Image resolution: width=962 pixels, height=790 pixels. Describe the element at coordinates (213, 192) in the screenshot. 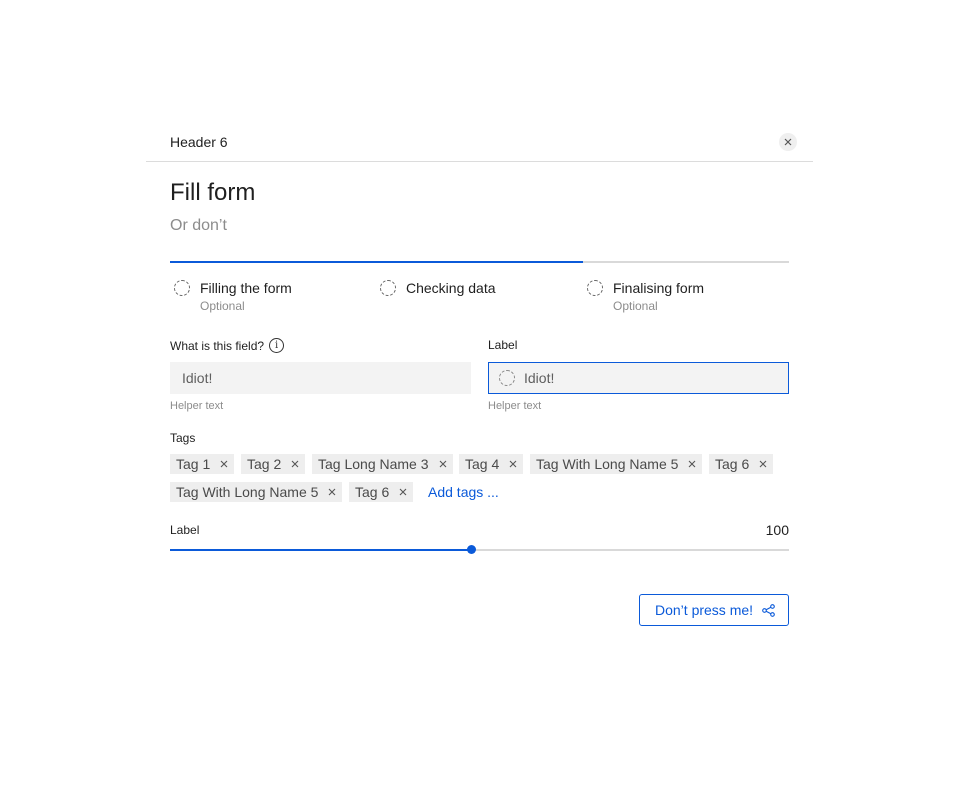

I see `form-title: Fill form` at that location.